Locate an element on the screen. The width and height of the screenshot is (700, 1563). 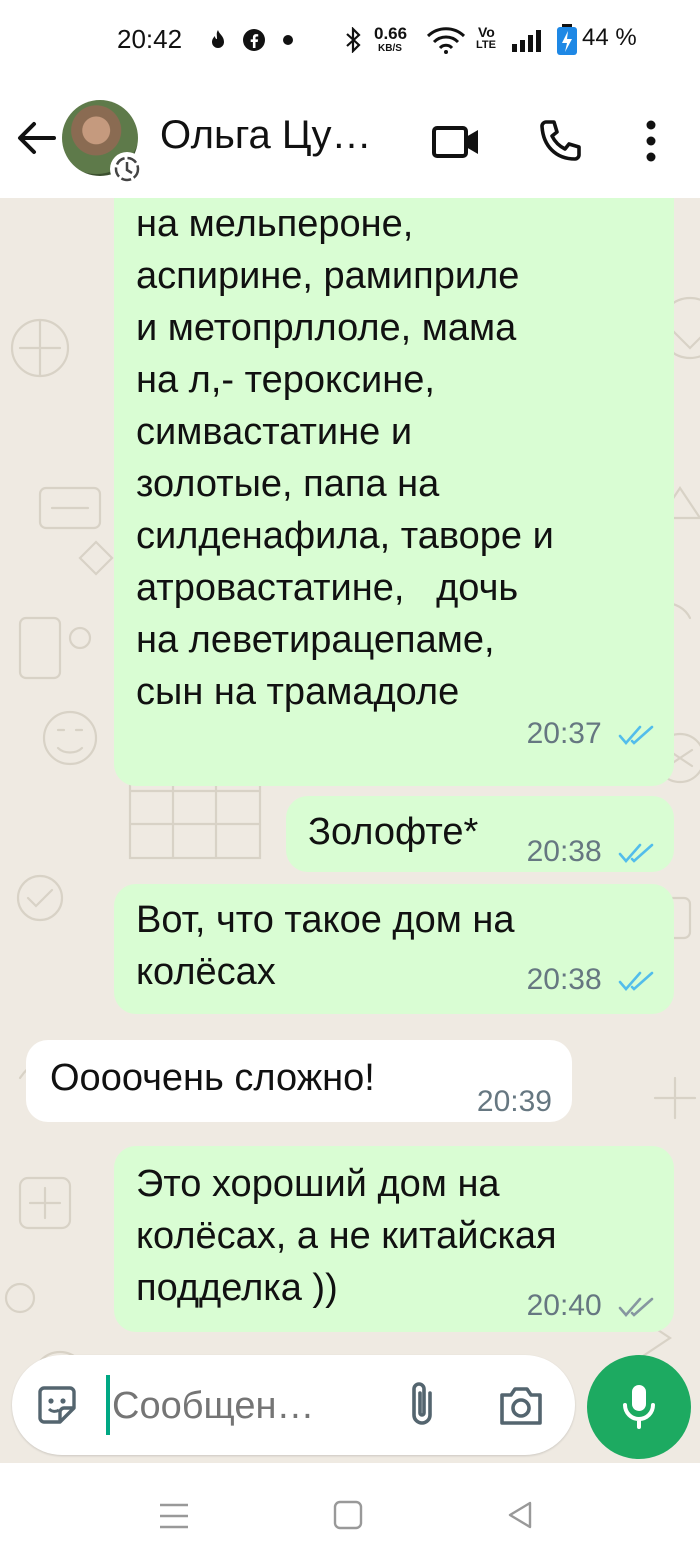
volte-top: Vo is located at coordinates (486, 32).